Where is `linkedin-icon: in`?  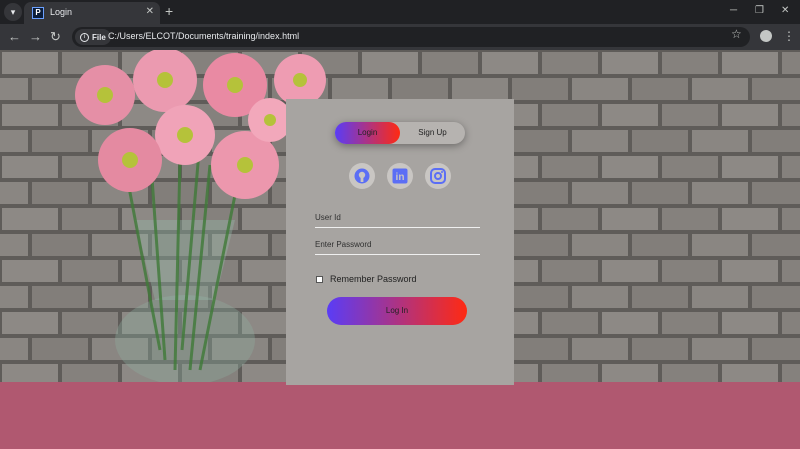 linkedin-icon: in is located at coordinates (400, 176).